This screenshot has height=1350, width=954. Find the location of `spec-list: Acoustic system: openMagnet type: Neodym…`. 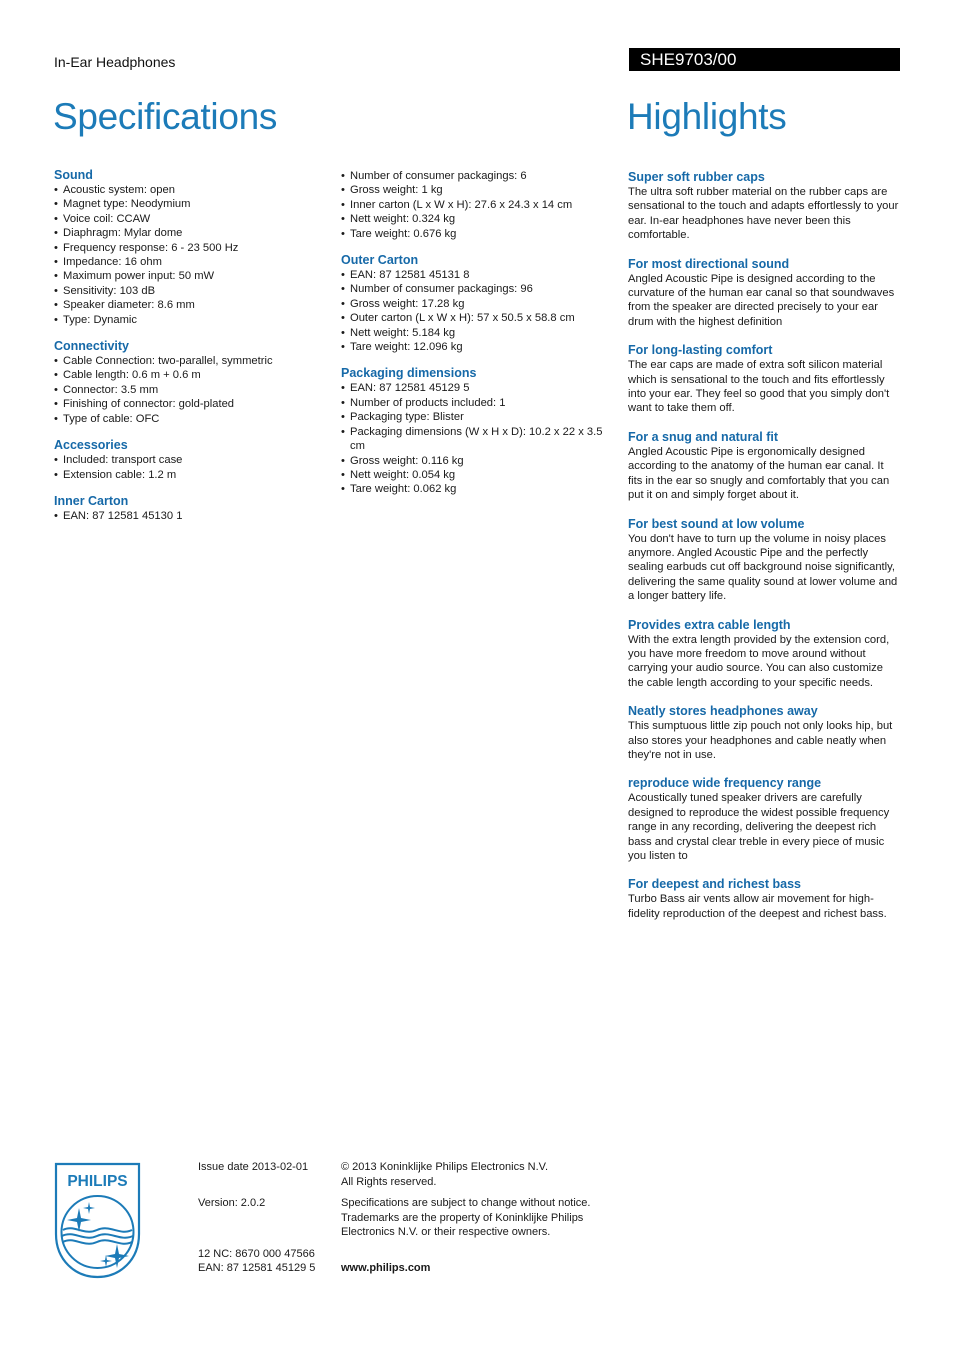

spec-list: Acoustic system: openMagnet type: Neodym… is located at coordinates (189, 255).